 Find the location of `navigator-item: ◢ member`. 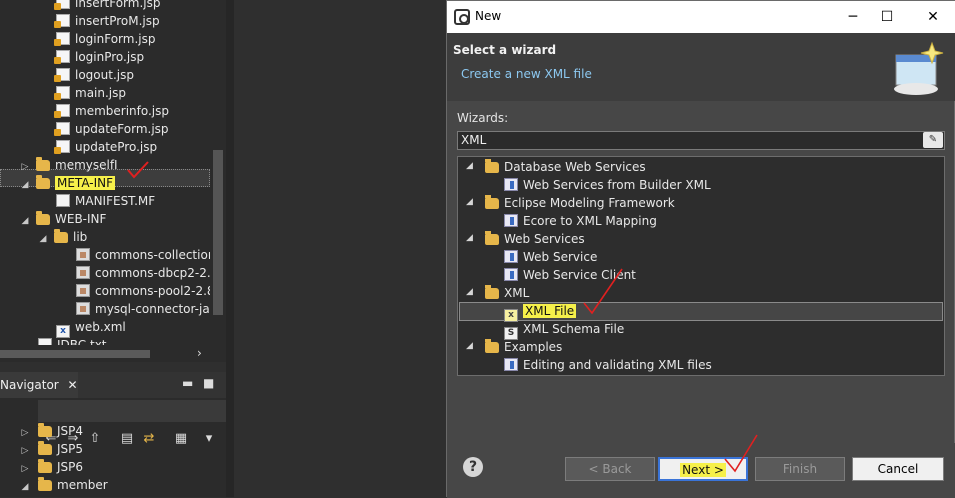

navigator-item: ◢ member is located at coordinates (64, 485).